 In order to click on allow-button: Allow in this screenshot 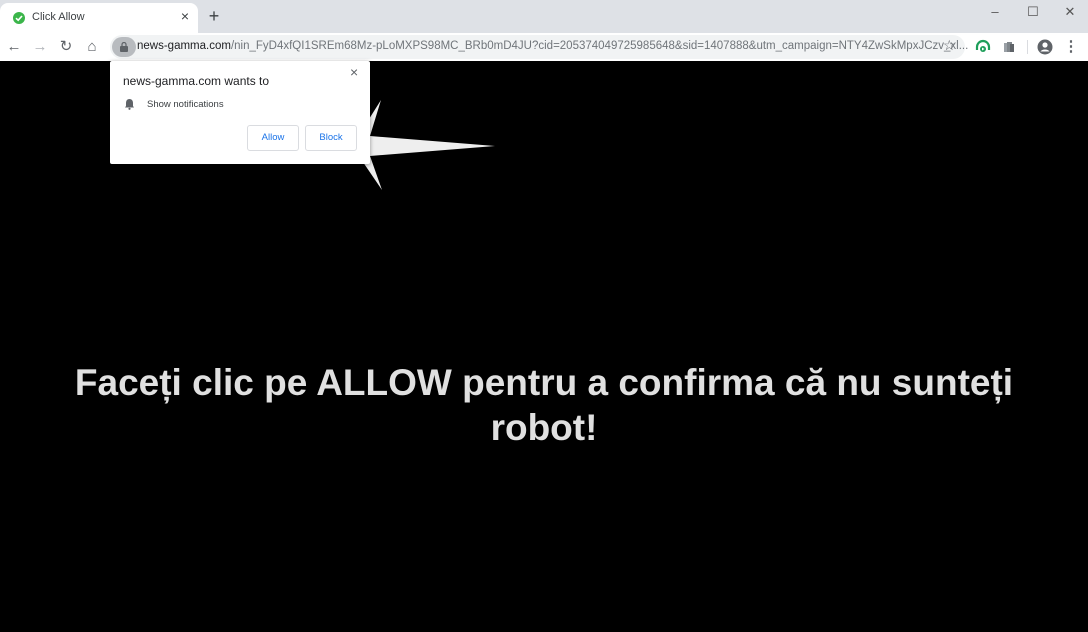, I will do `click(273, 138)`.